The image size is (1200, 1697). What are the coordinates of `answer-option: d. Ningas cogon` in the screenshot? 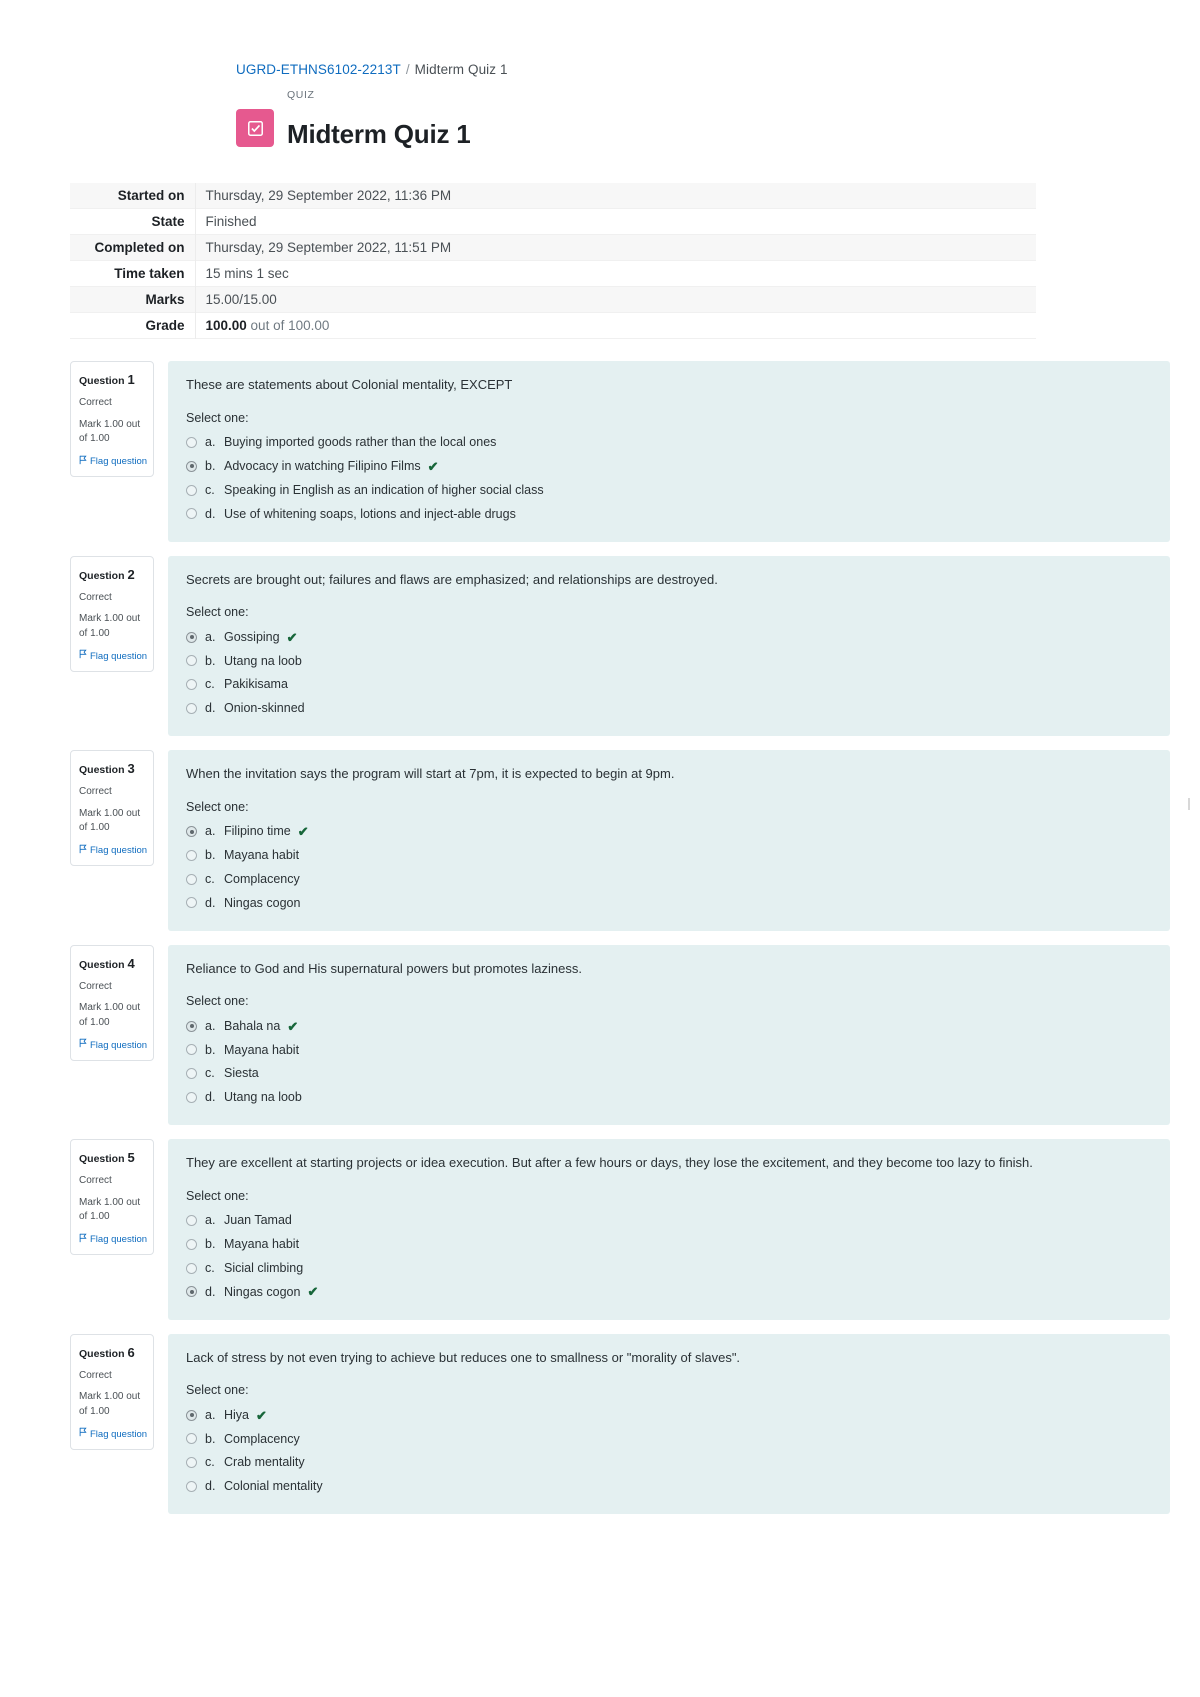 It's located at (669, 903).